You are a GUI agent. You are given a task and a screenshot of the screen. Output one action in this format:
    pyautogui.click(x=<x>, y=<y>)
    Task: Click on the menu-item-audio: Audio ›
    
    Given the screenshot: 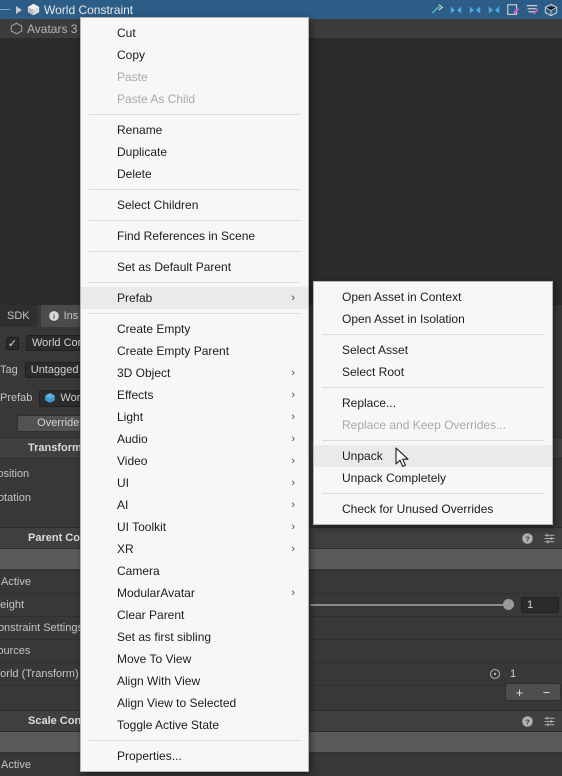 What is the action you would take?
    pyautogui.click(x=194, y=439)
    